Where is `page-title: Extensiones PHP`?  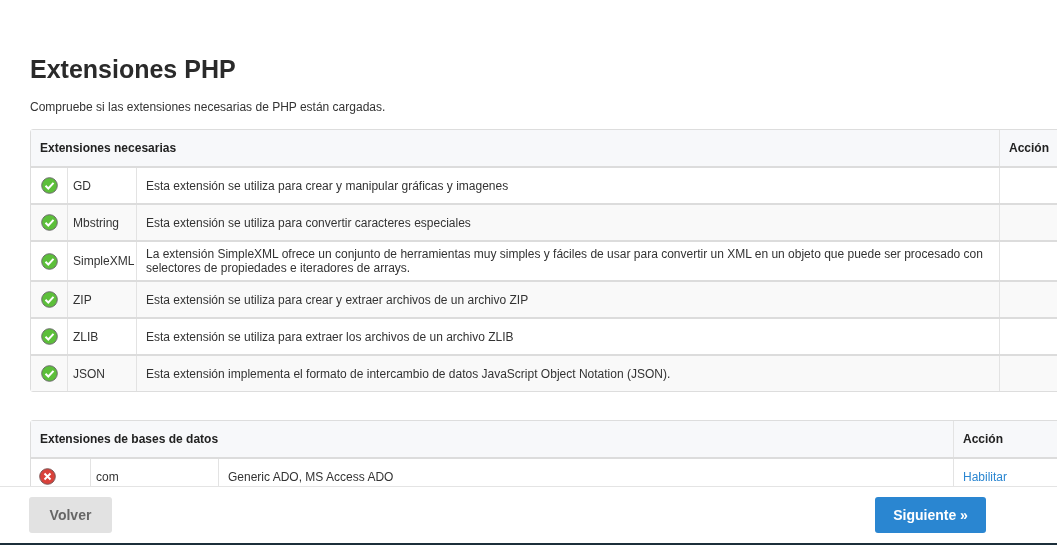 page-title: Extensiones PHP is located at coordinates (133, 69).